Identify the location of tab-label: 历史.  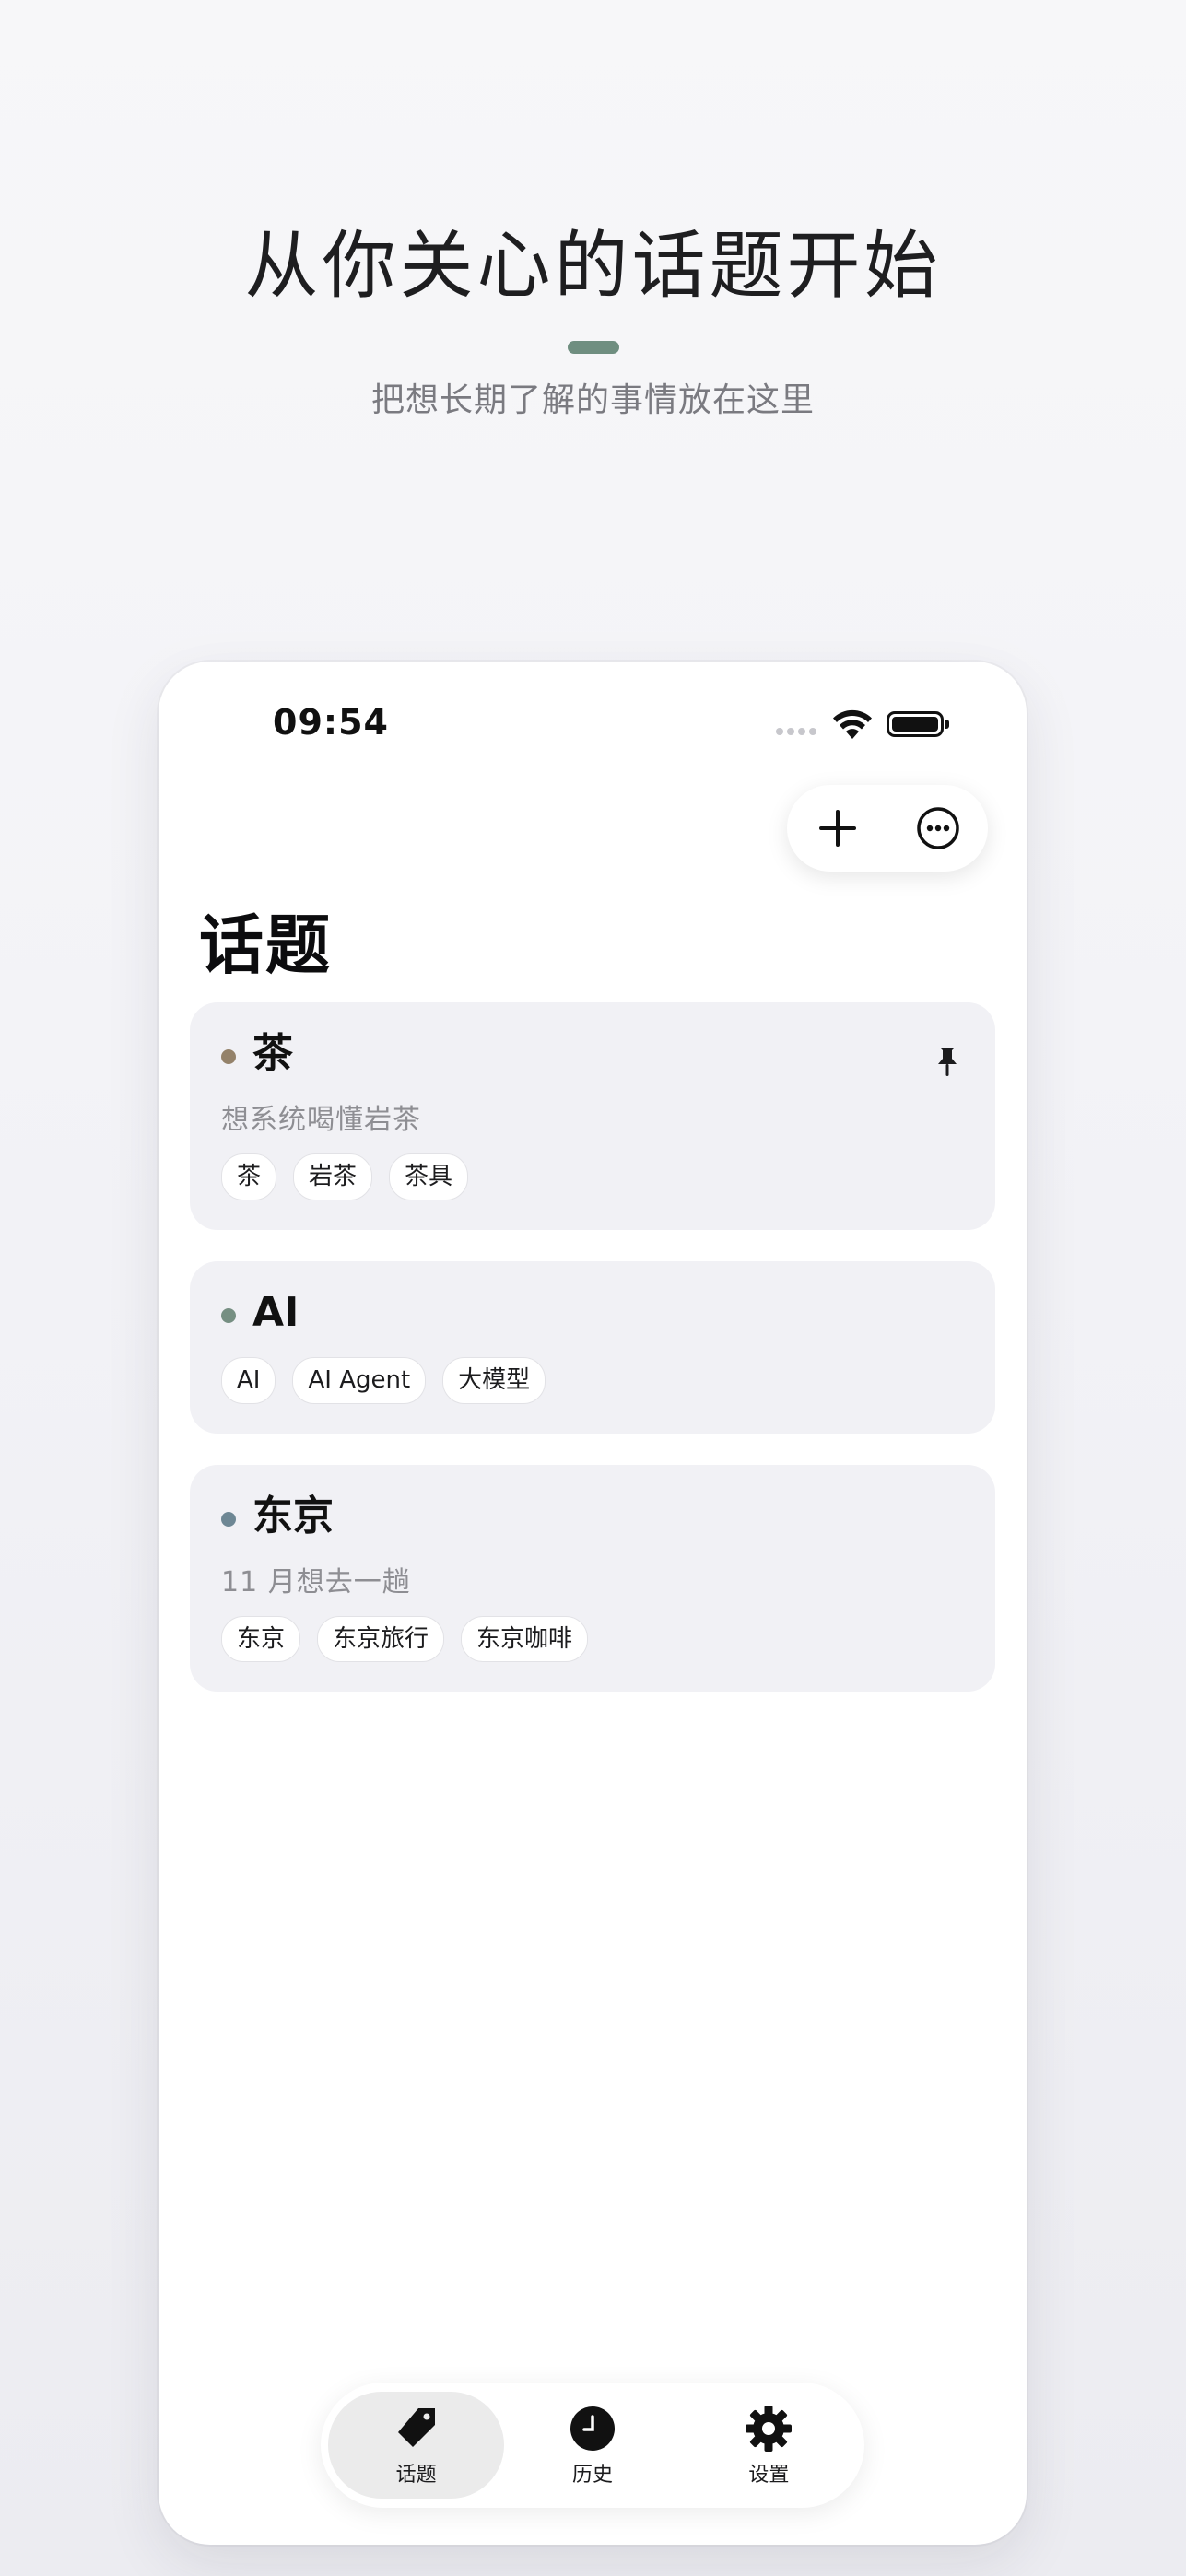
(592, 2475).